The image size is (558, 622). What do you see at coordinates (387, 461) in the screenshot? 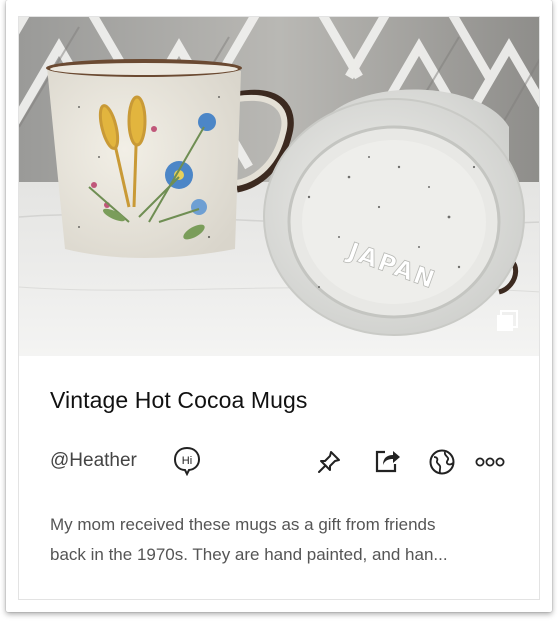
I see `share-icon` at bounding box center [387, 461].